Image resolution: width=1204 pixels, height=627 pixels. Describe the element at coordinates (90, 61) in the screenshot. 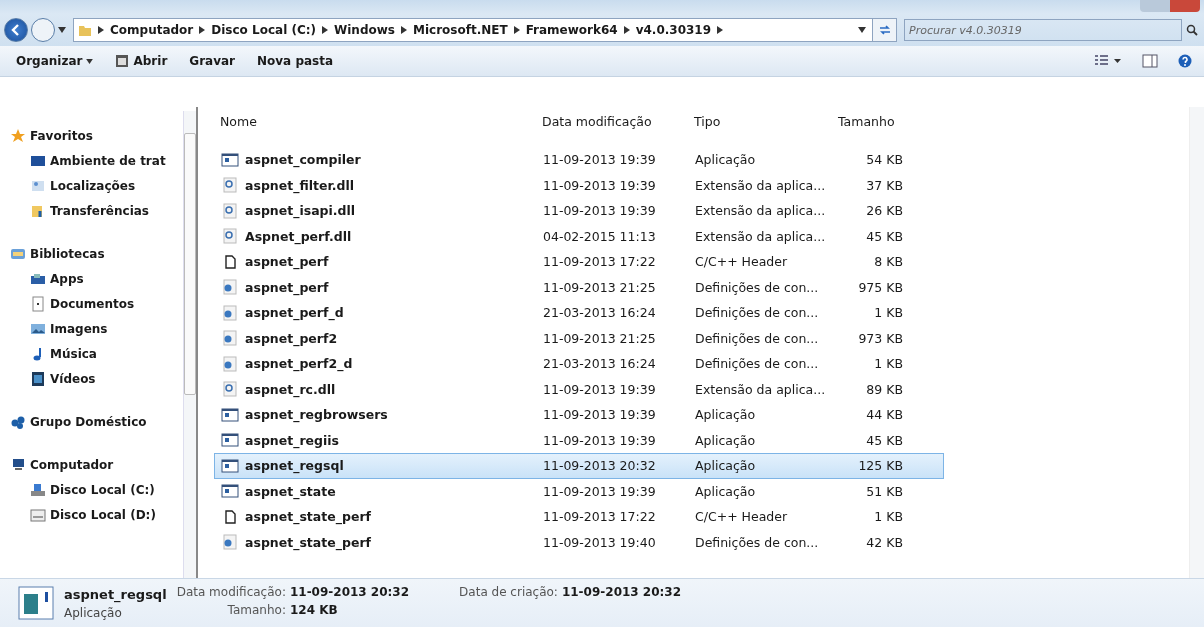

I see `caret-icon` at that location.